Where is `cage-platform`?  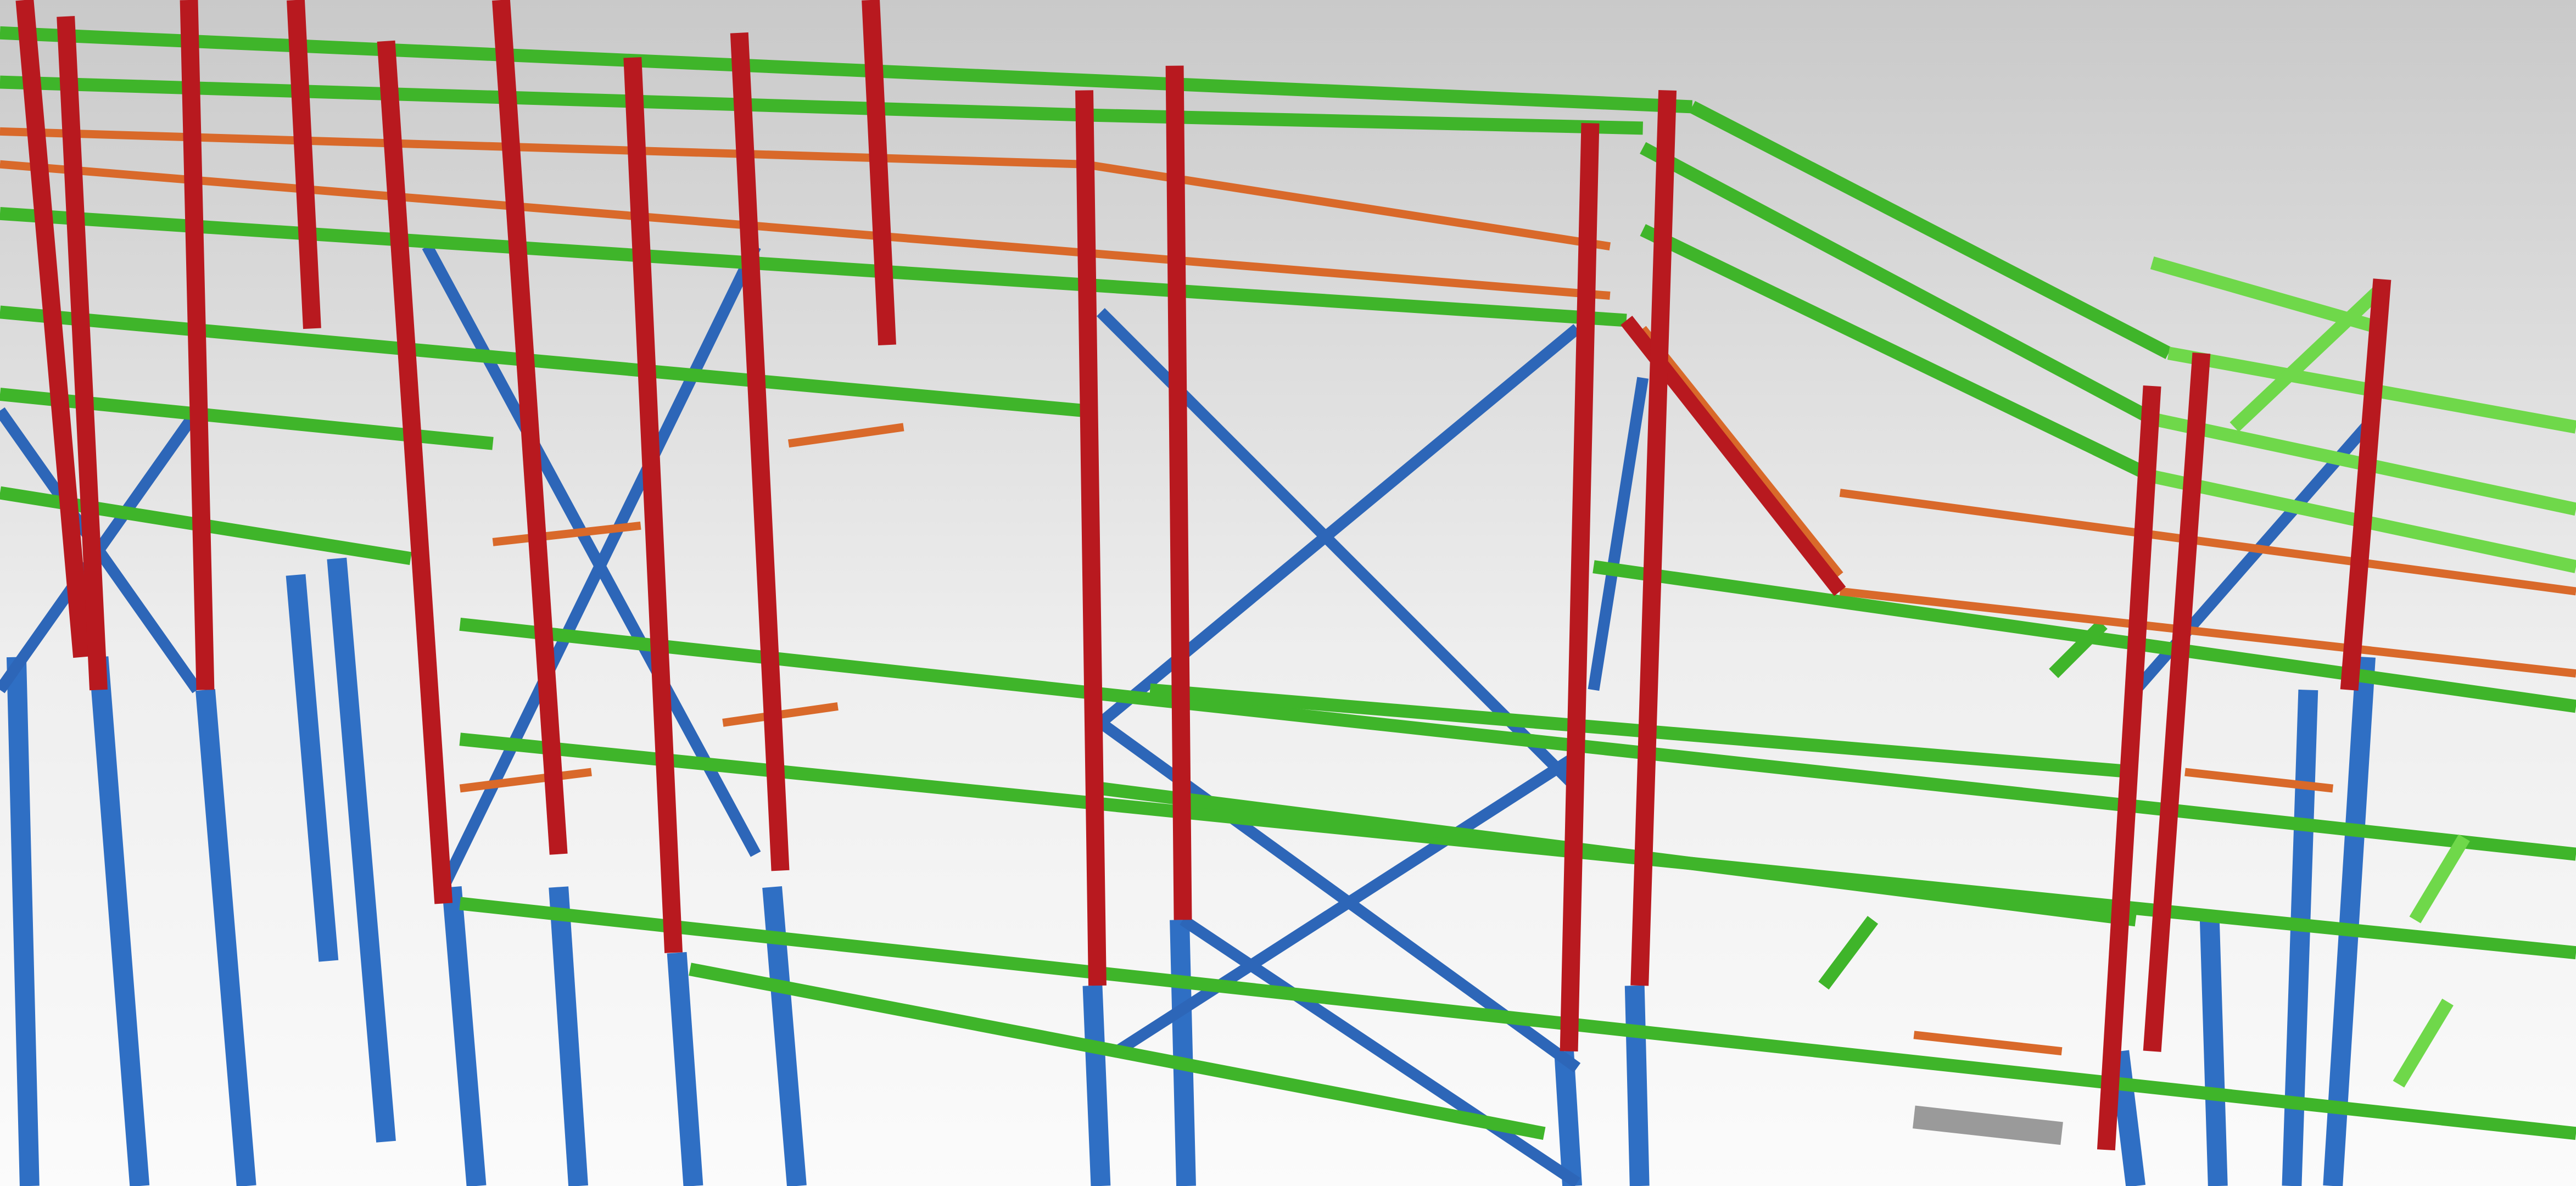 cage-platform is located at coordinates (1988, 1125).